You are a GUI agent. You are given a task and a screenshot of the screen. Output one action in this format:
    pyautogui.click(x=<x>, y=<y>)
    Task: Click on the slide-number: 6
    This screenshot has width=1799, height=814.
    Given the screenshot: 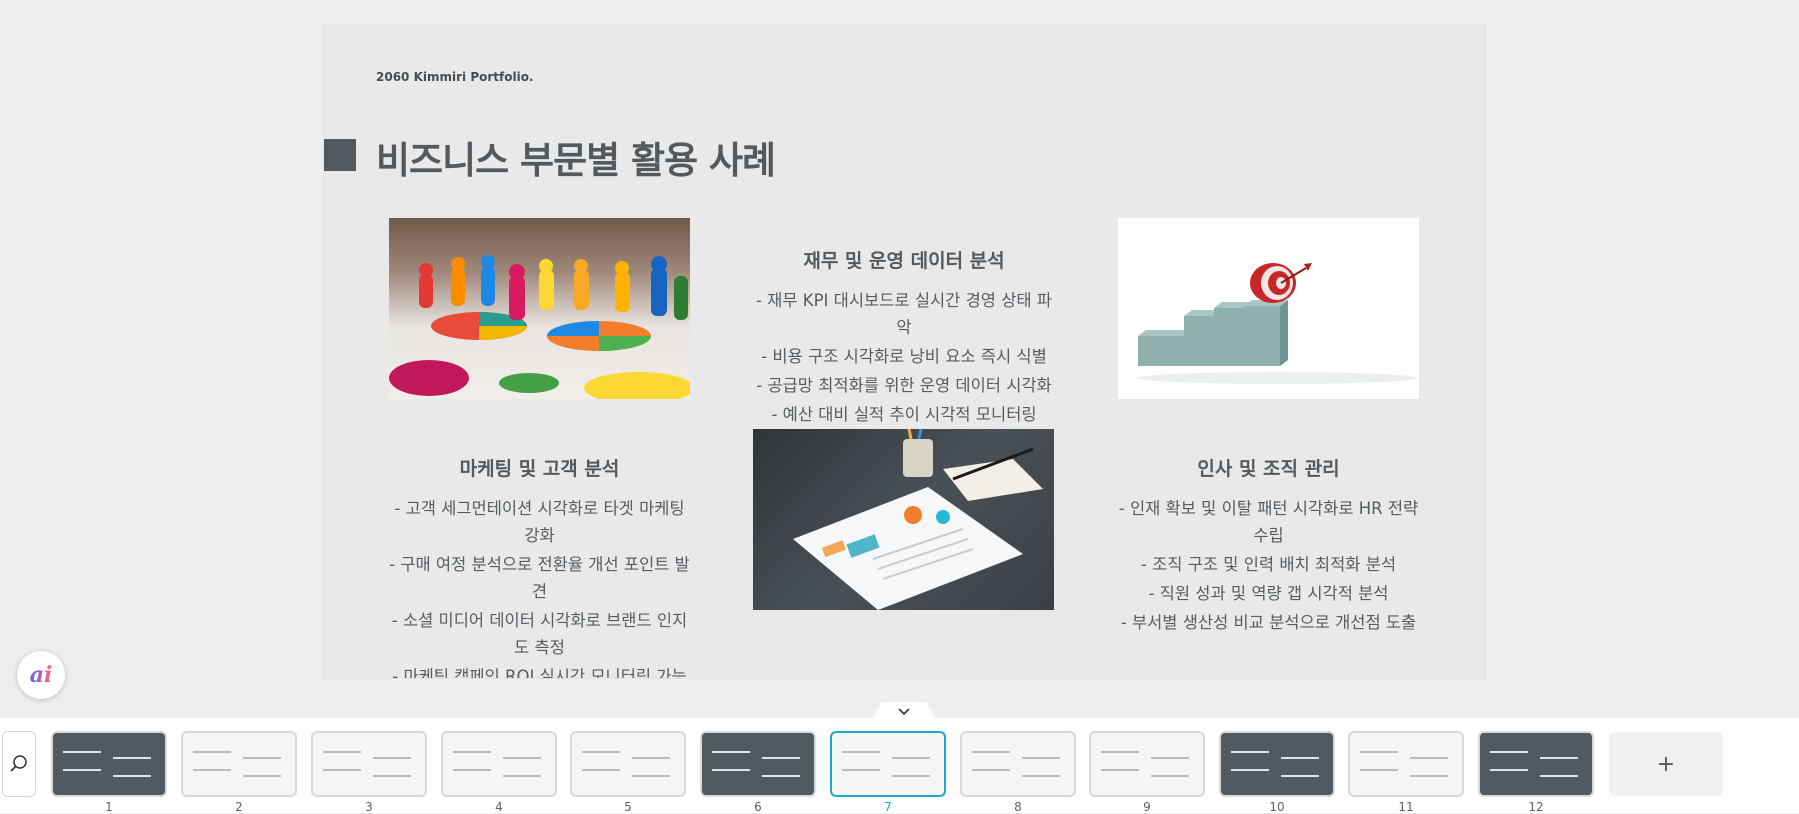 What is the action you would take?
    pyautogui.click(x=758, y=807)
    